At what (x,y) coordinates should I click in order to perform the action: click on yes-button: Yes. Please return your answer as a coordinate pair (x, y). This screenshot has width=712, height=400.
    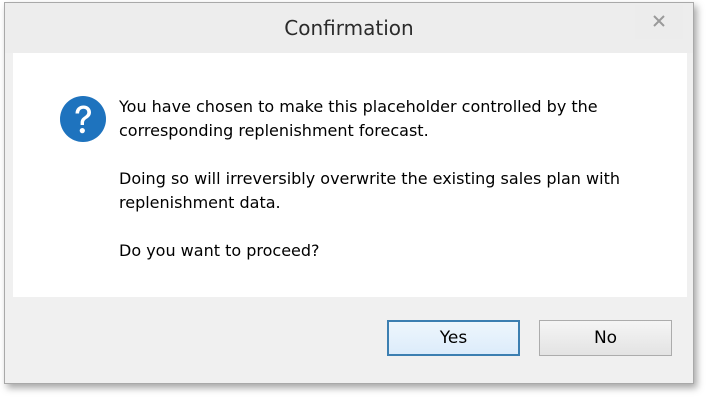
    Looking at the image, I should click on (453, 338).